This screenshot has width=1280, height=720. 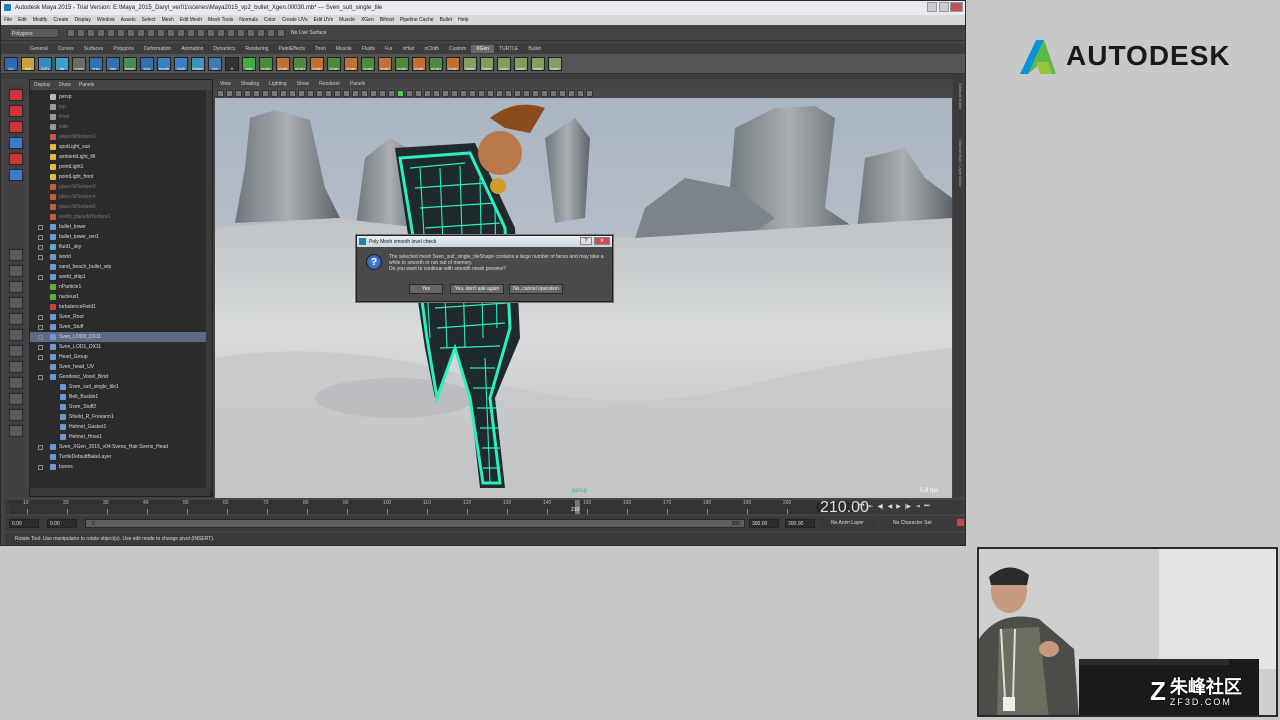 What do you see at coordinates (121, 357) in the screenshot?
I see `outliner-item: Head_Group` at bounding box center [121, 357].